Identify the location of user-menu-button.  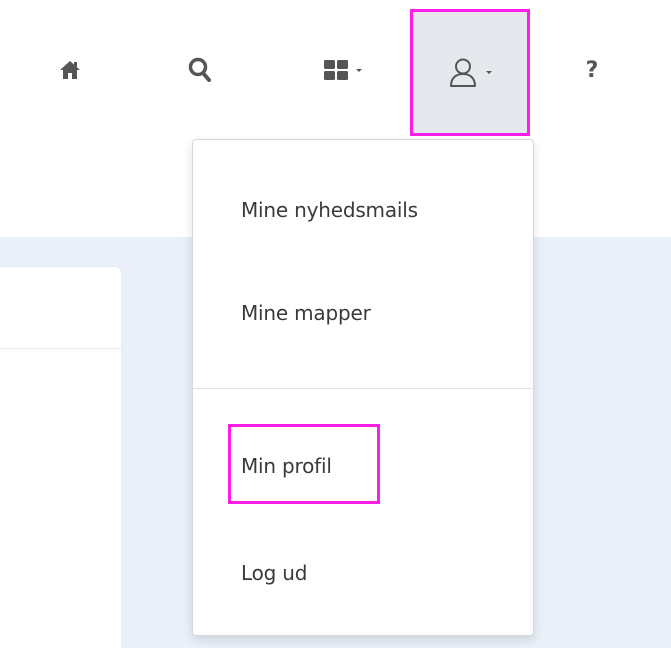
(470, 72).